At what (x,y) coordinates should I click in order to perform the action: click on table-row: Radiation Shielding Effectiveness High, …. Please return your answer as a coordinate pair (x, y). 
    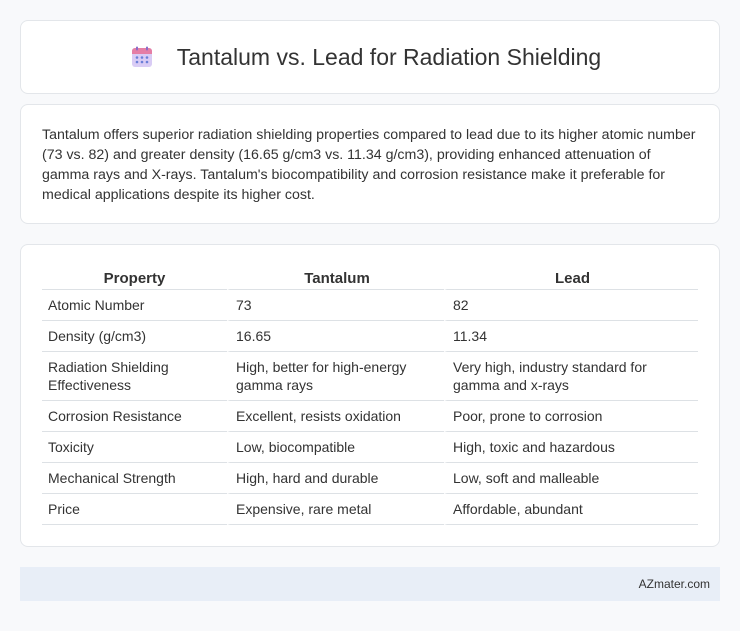
    Looking at the image, I should click on (370, 376).